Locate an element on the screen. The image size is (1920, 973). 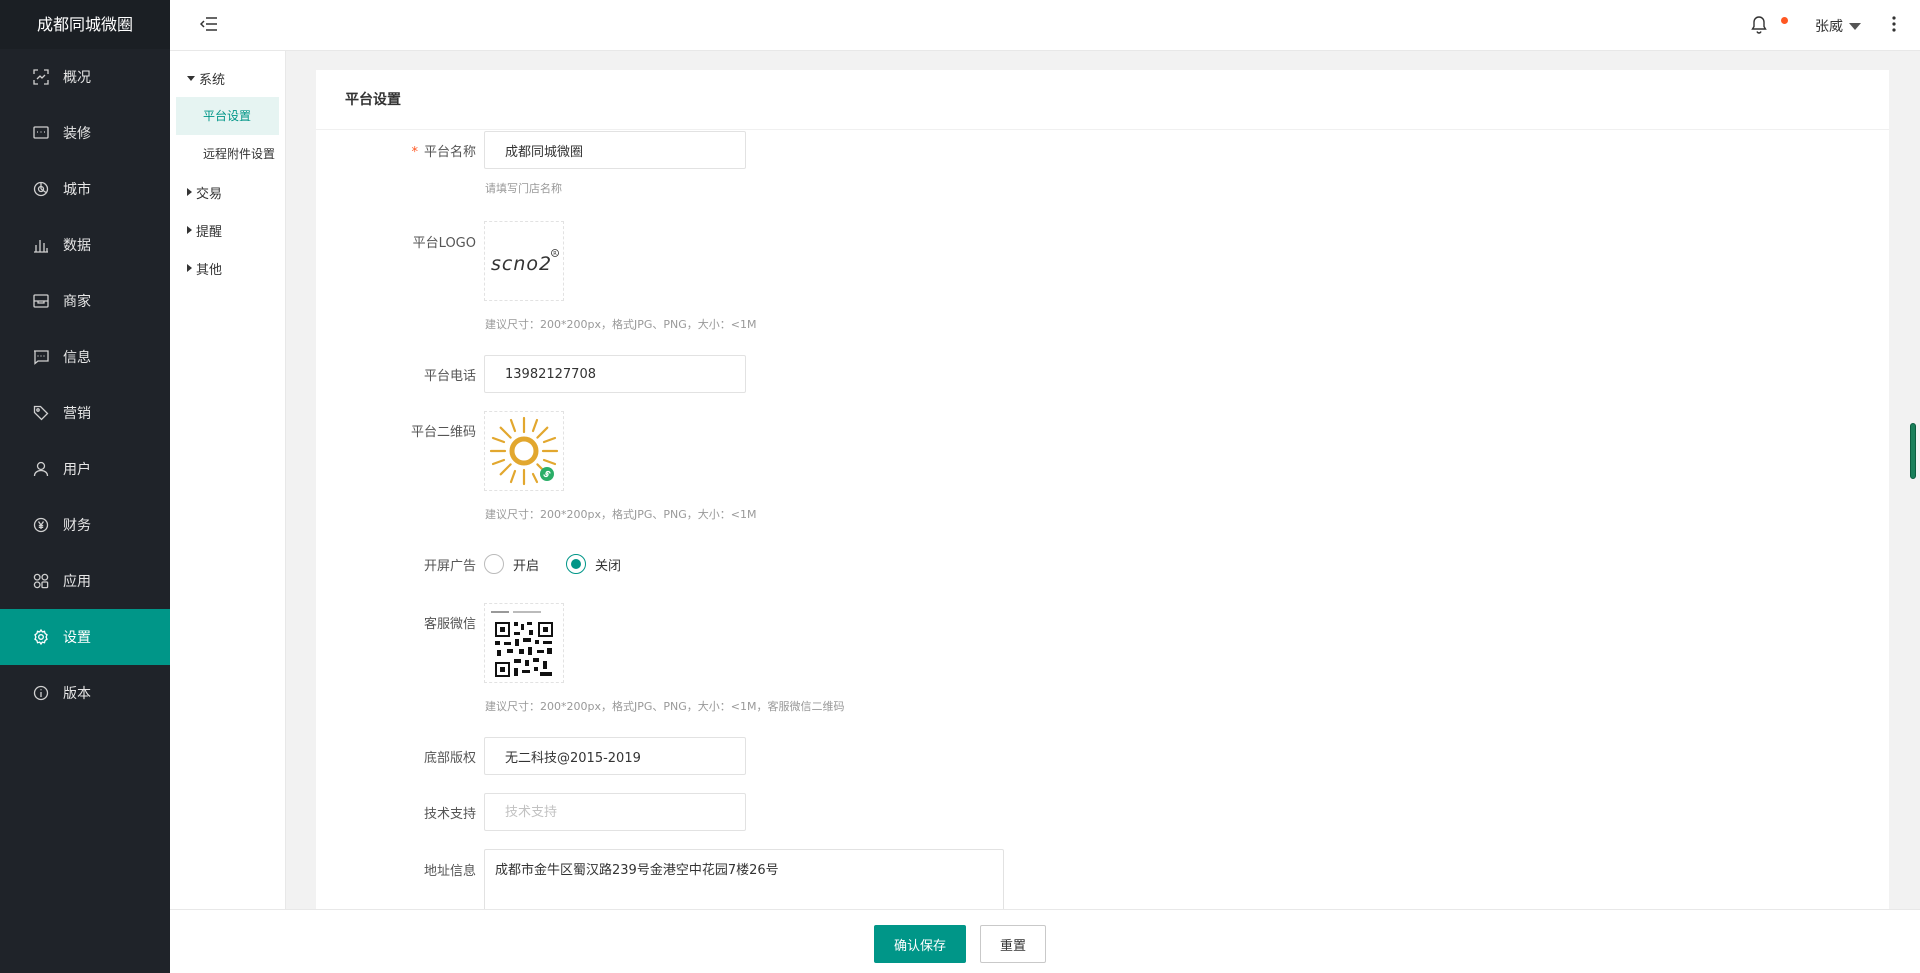
nav-item-message: 信息 is located at coordinates (85, 357).